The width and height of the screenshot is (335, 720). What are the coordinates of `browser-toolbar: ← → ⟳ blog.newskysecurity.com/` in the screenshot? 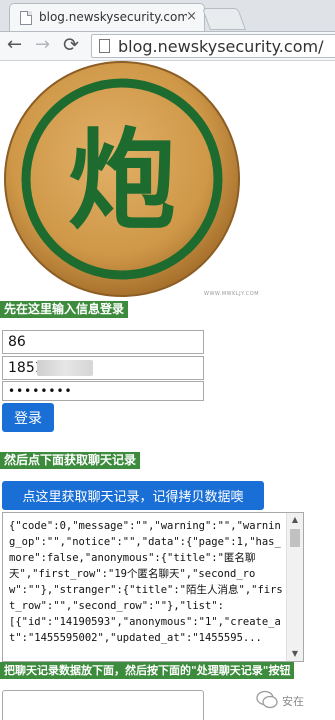 It's located at (167, 46).